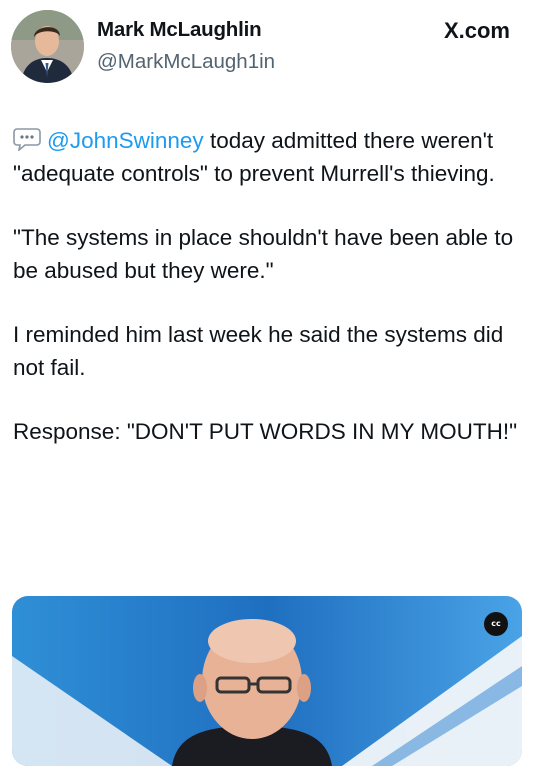  Describe the element at coordinates (477, 31) in the screenshot. I see `x-logo: X.com` at that location.